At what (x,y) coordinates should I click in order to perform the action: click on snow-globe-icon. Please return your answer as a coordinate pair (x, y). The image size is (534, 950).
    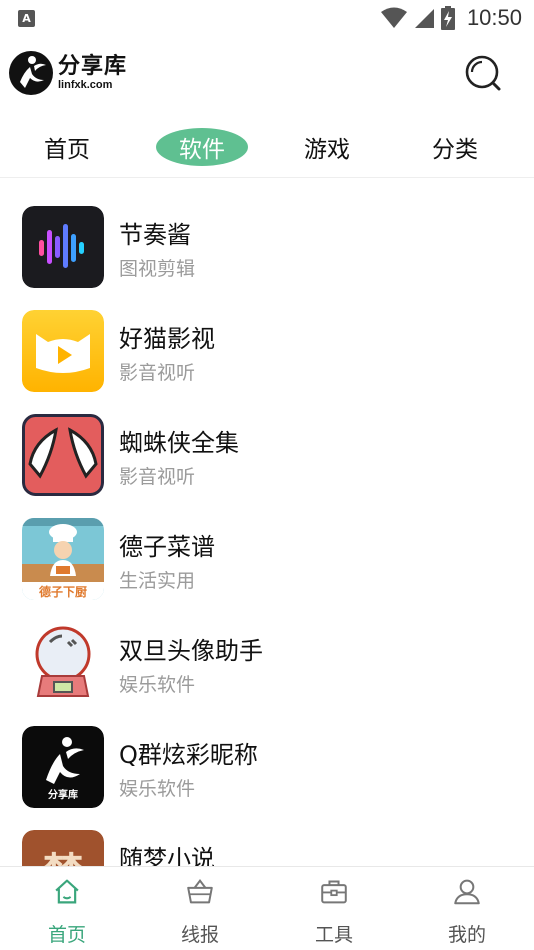
    Looking at the image, I should click on (63, 663).